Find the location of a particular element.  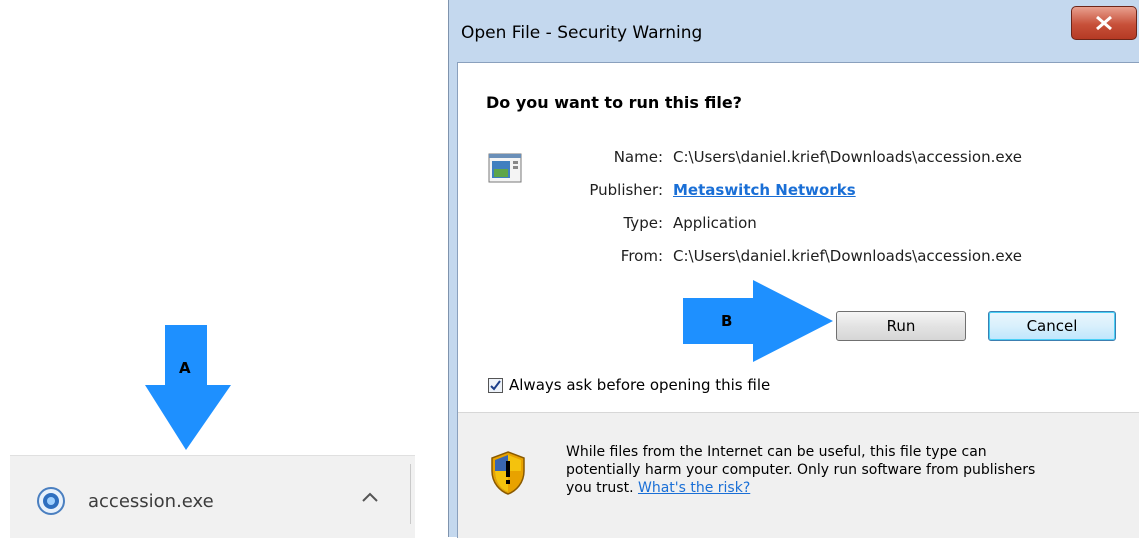

field-publisher-row: Publisher: Metaswitch Networks is located at coordinates (798, 191).